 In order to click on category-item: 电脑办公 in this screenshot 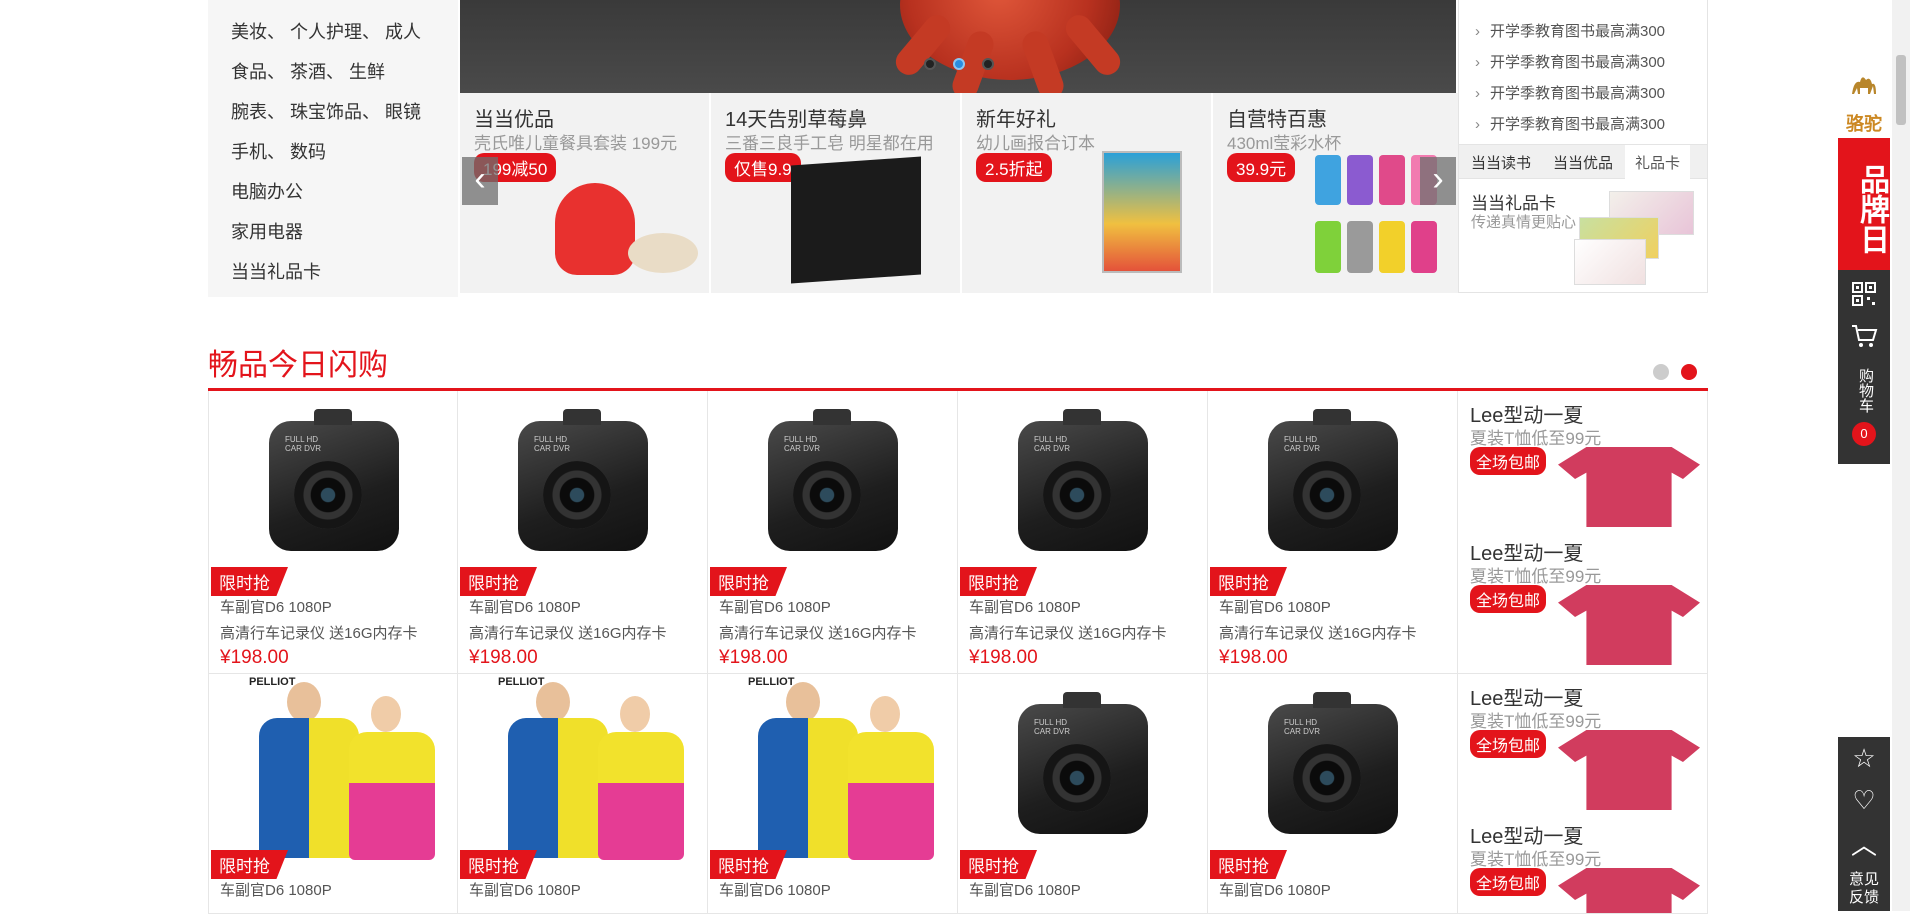, I will do `click(267, 191)`.